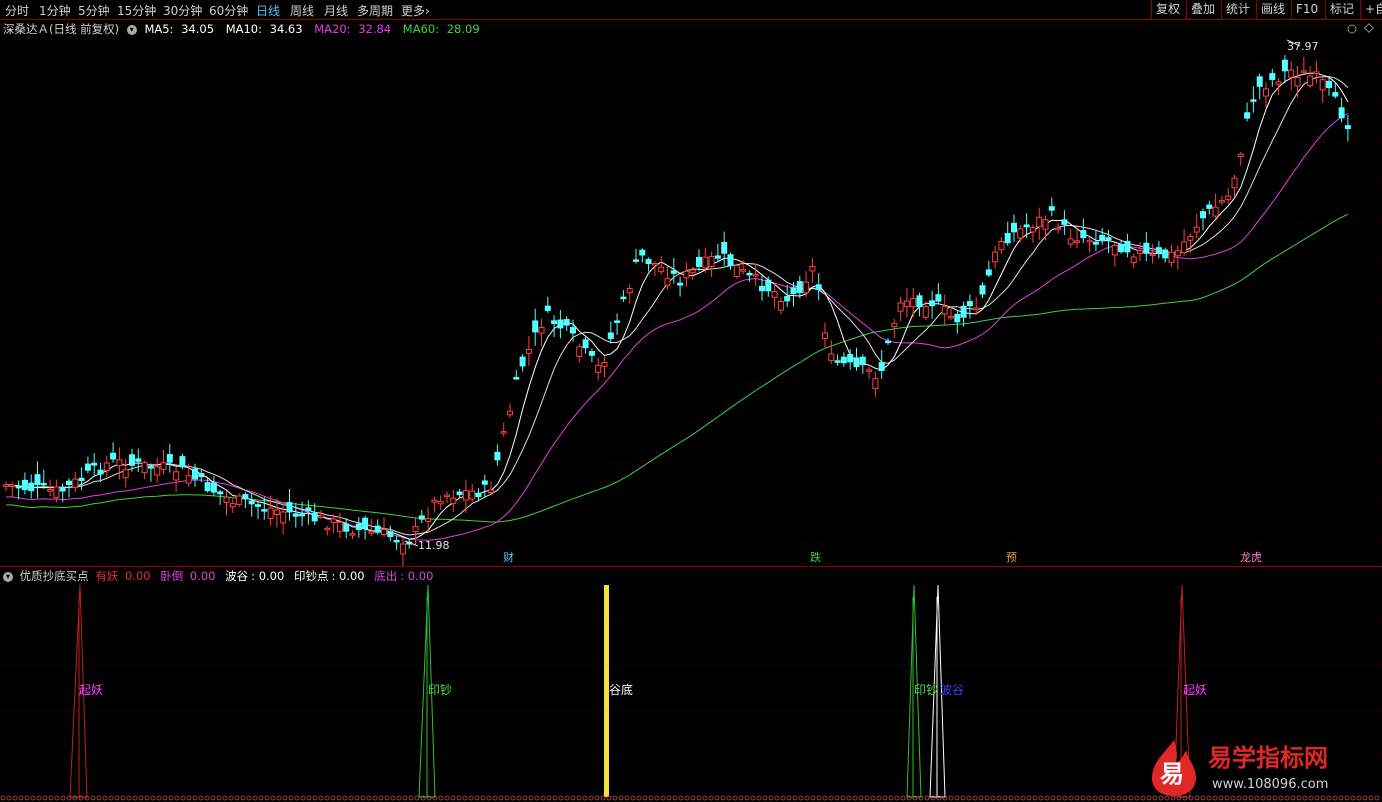  Describe the element at coordinates (1369, 28) in the screenshot. I see `diamond-icon` at that location.